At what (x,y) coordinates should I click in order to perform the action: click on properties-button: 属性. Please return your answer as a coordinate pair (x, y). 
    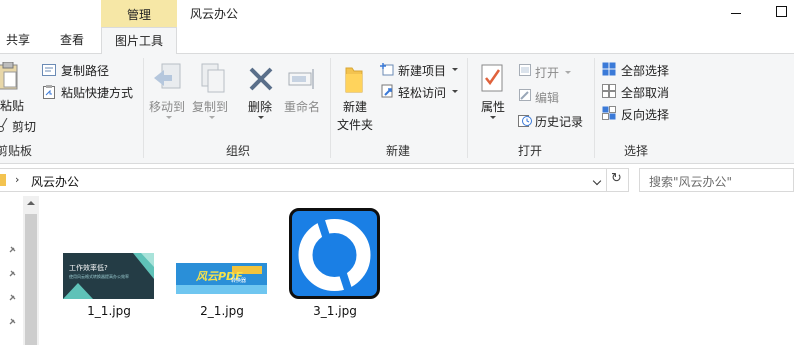
    Looking at the image, I should click on (493, 106).